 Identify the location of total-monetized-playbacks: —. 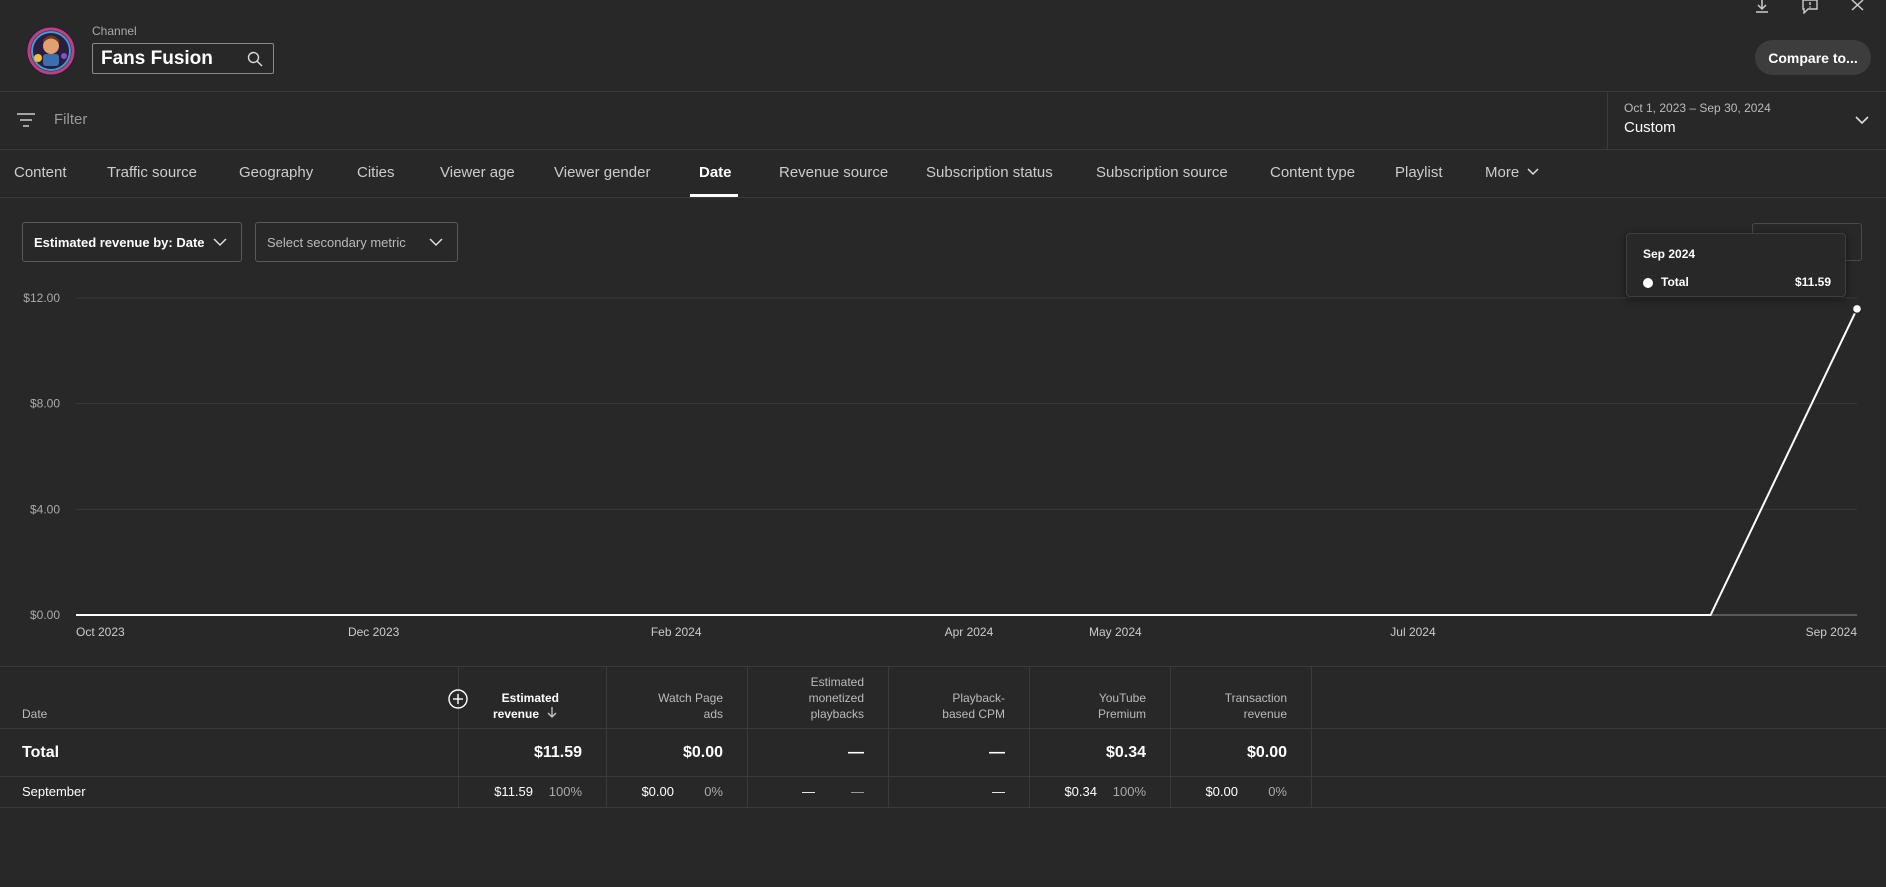
(856, 752).